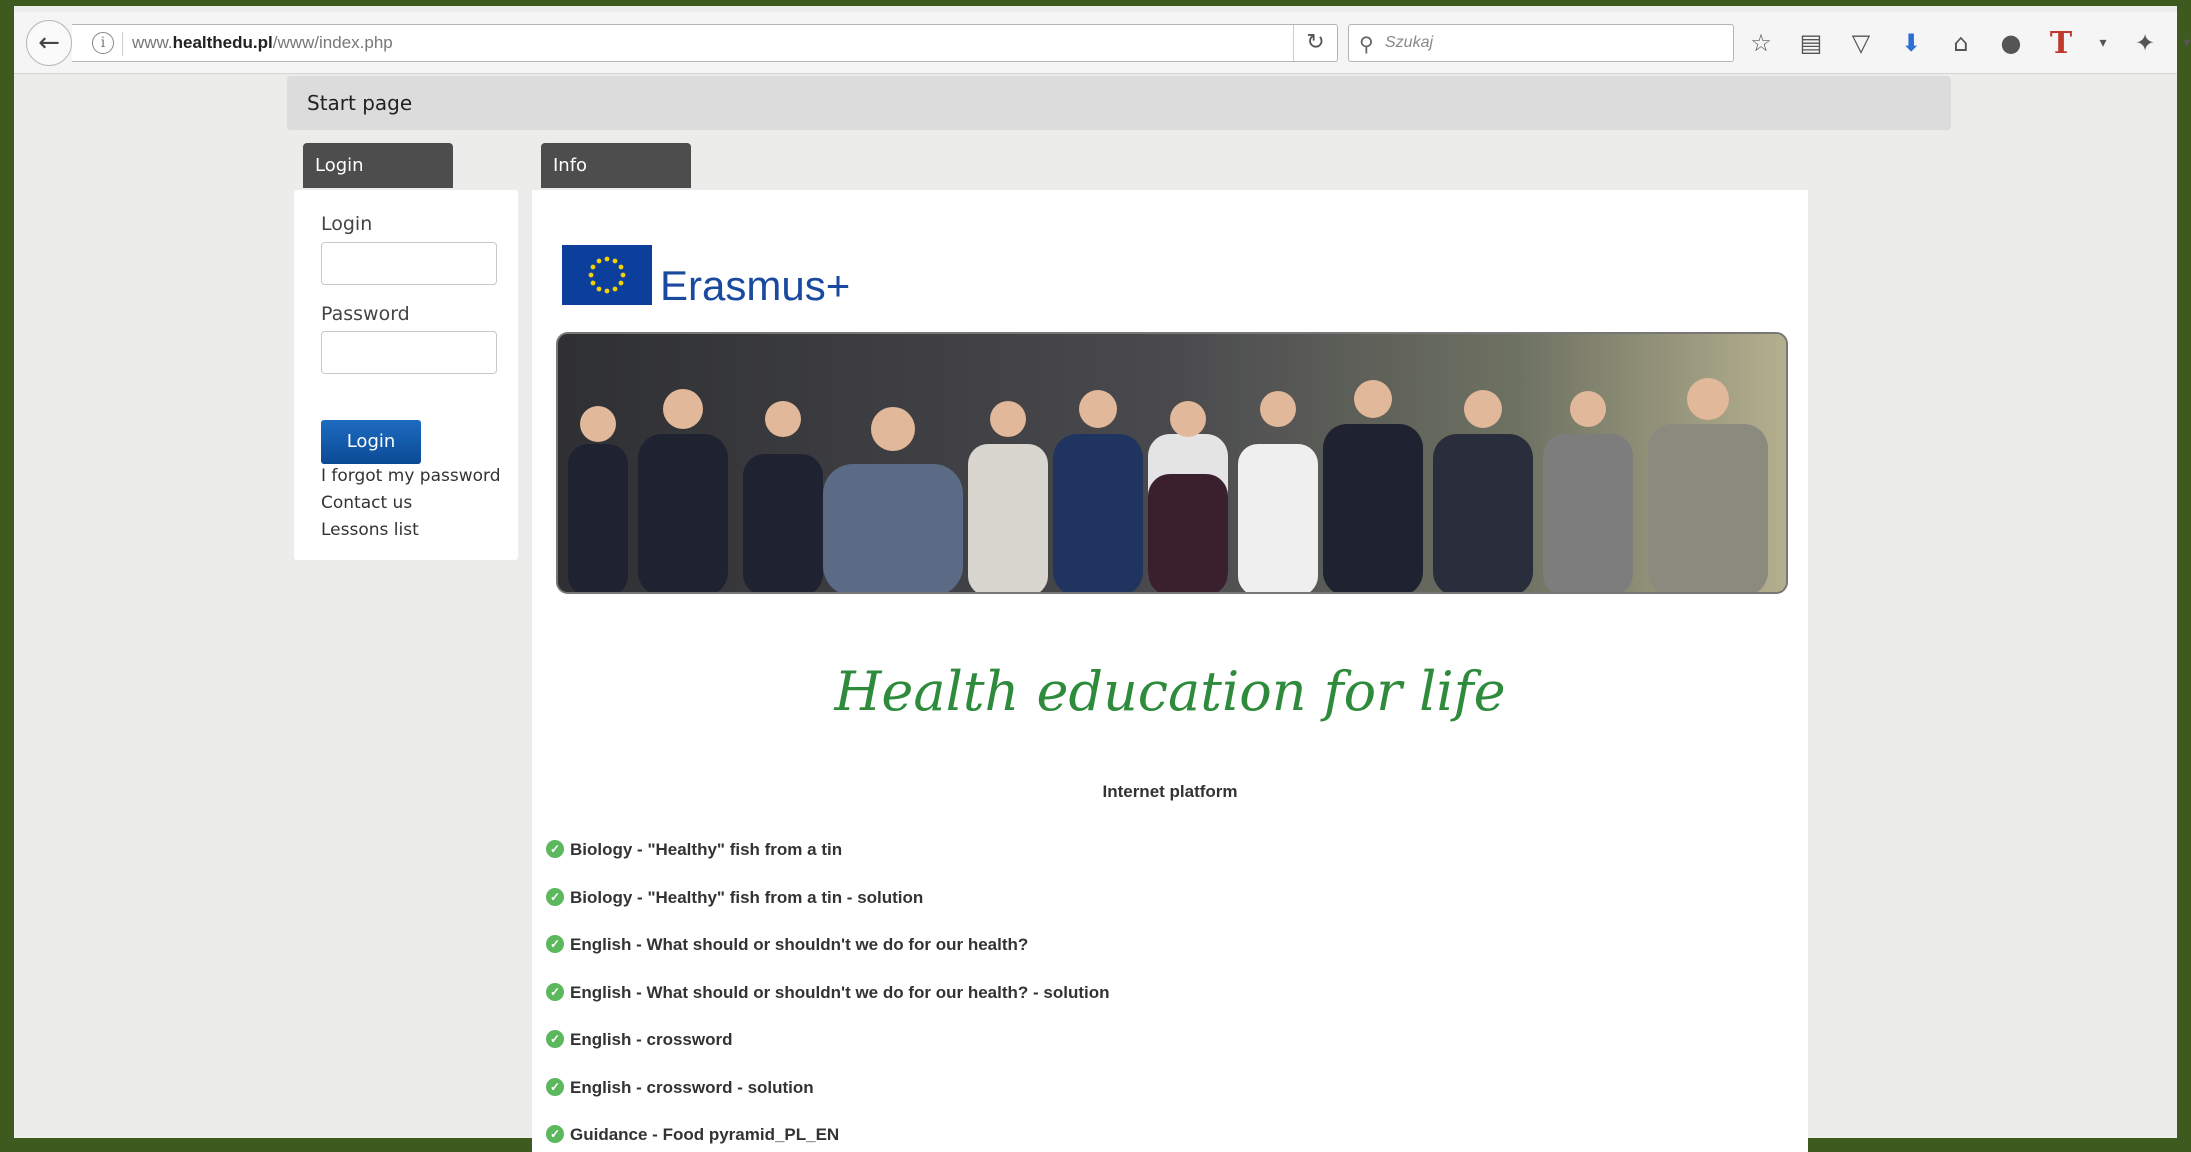  What do you see at coordinates (1119, 103) in the screenshot?
I see `start-page-bar: Start page` at bounding box center [1119, 103].